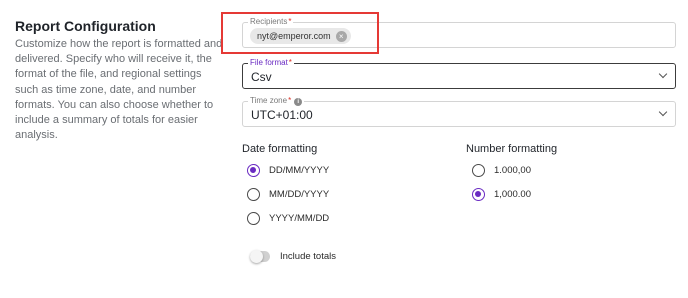 The image size is (688, 298). Describe the element at coordinates (459, 73) in the screenshot. I see `file-format-select: File format* Csv` at that location.